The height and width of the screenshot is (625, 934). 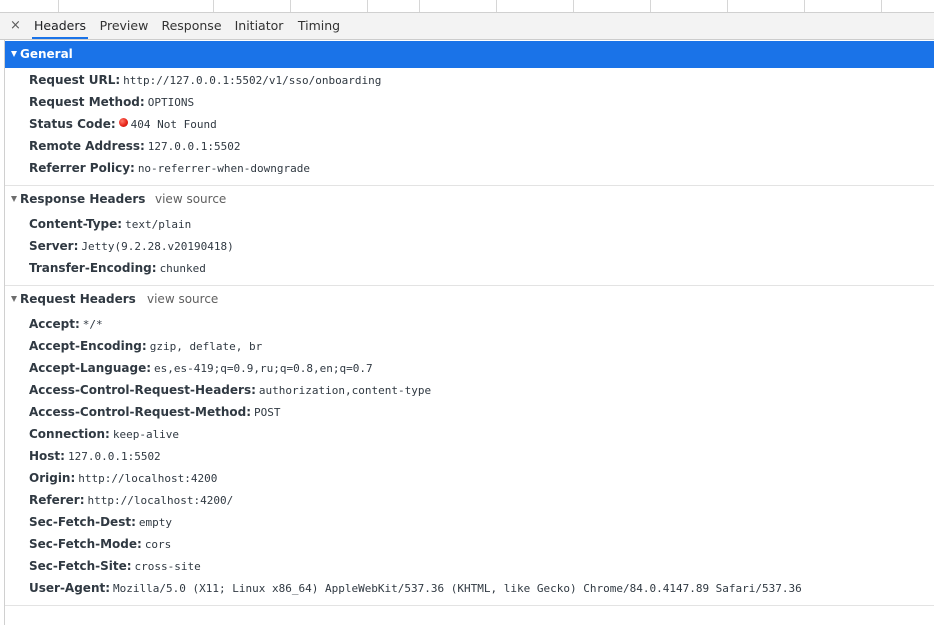 I want to click on header-name: Accept-Encoding:, so click(x=88, y=346).